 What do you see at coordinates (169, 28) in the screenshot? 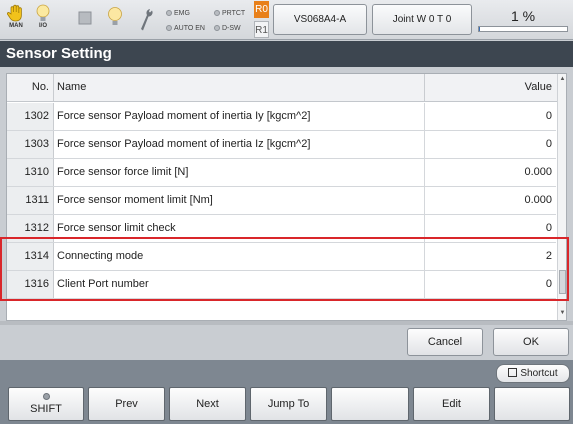
I see `auto-en-led` at bounding box center [169, 28].